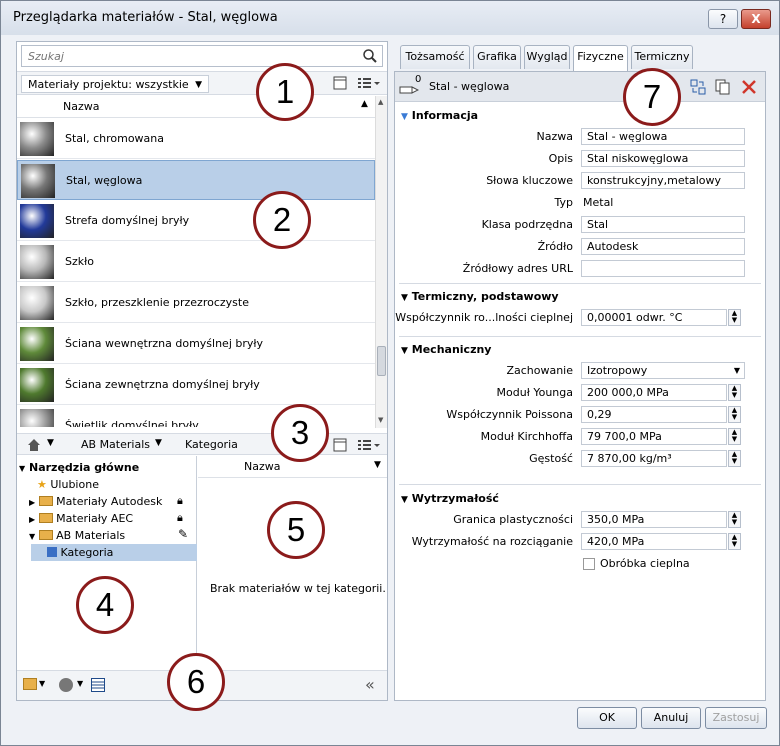 The height and width of the screenshot is (746, 780). I want to click on source-url-field, so click(663, 268).